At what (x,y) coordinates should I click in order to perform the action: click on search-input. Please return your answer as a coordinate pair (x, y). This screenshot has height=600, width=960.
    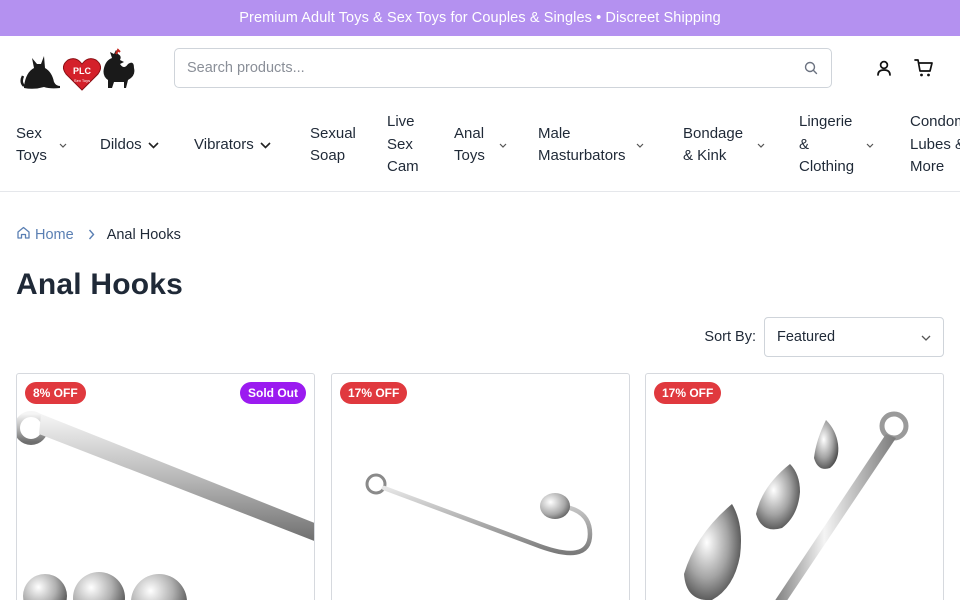
    Looking at the image, I should click on (495, 68).